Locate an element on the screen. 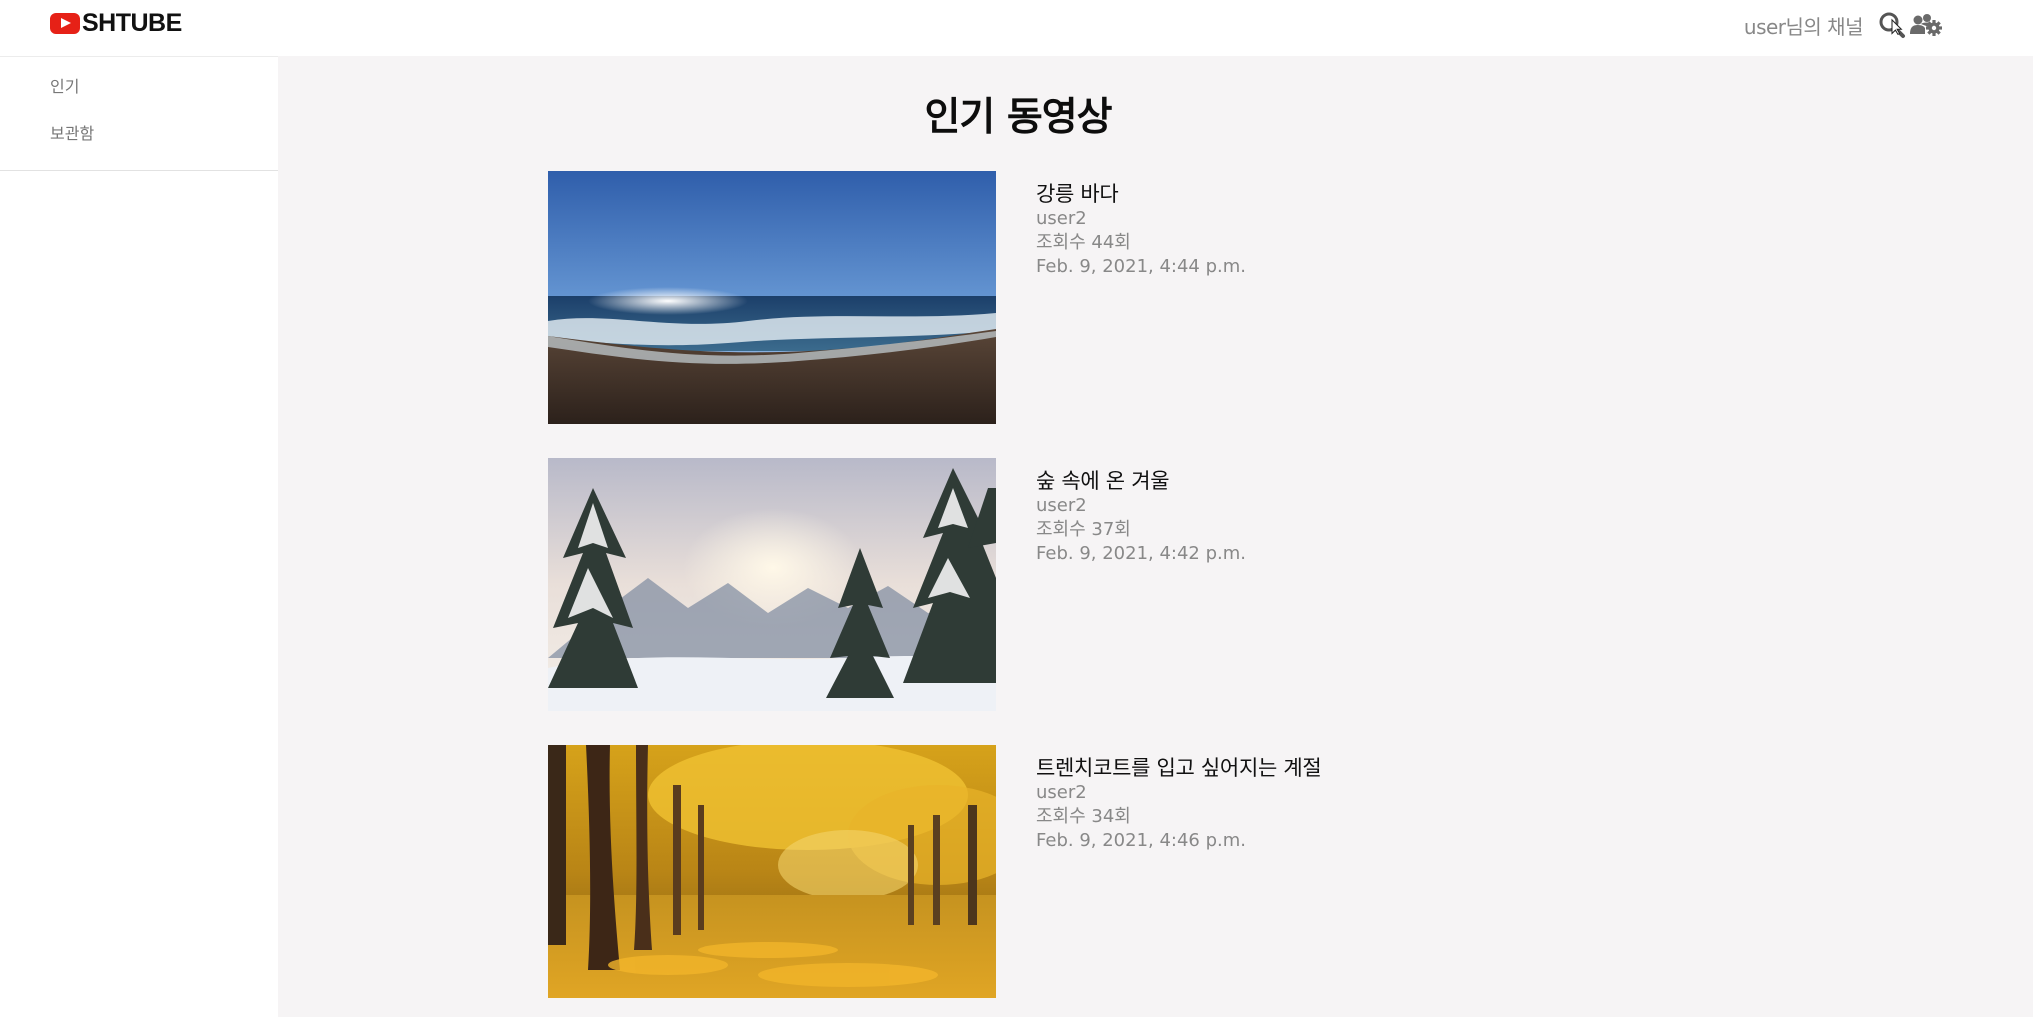 Image resolution: width=2033 pixels, height=1032 pixels. video-views: 조회수 37회 is located at coordinates (1083, 529).